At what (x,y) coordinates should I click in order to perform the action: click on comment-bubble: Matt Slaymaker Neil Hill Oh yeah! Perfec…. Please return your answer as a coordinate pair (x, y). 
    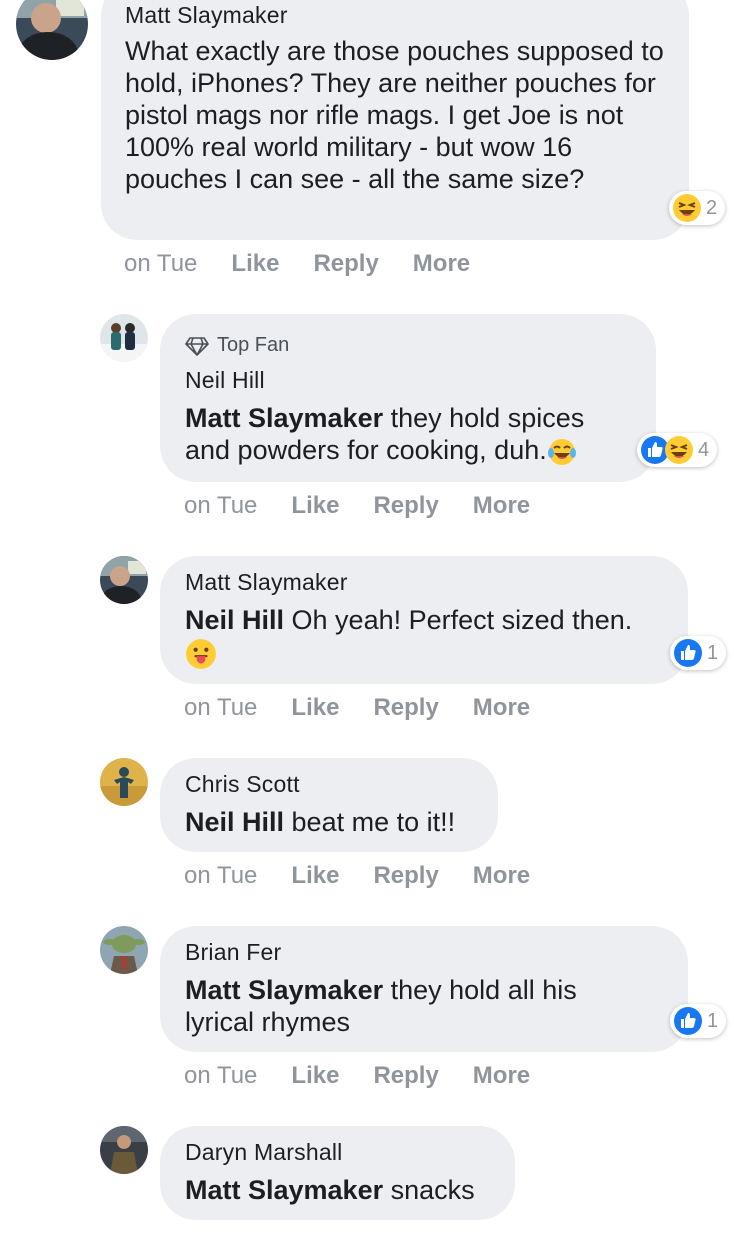
    Looking at the image, I should click on (424, 620).